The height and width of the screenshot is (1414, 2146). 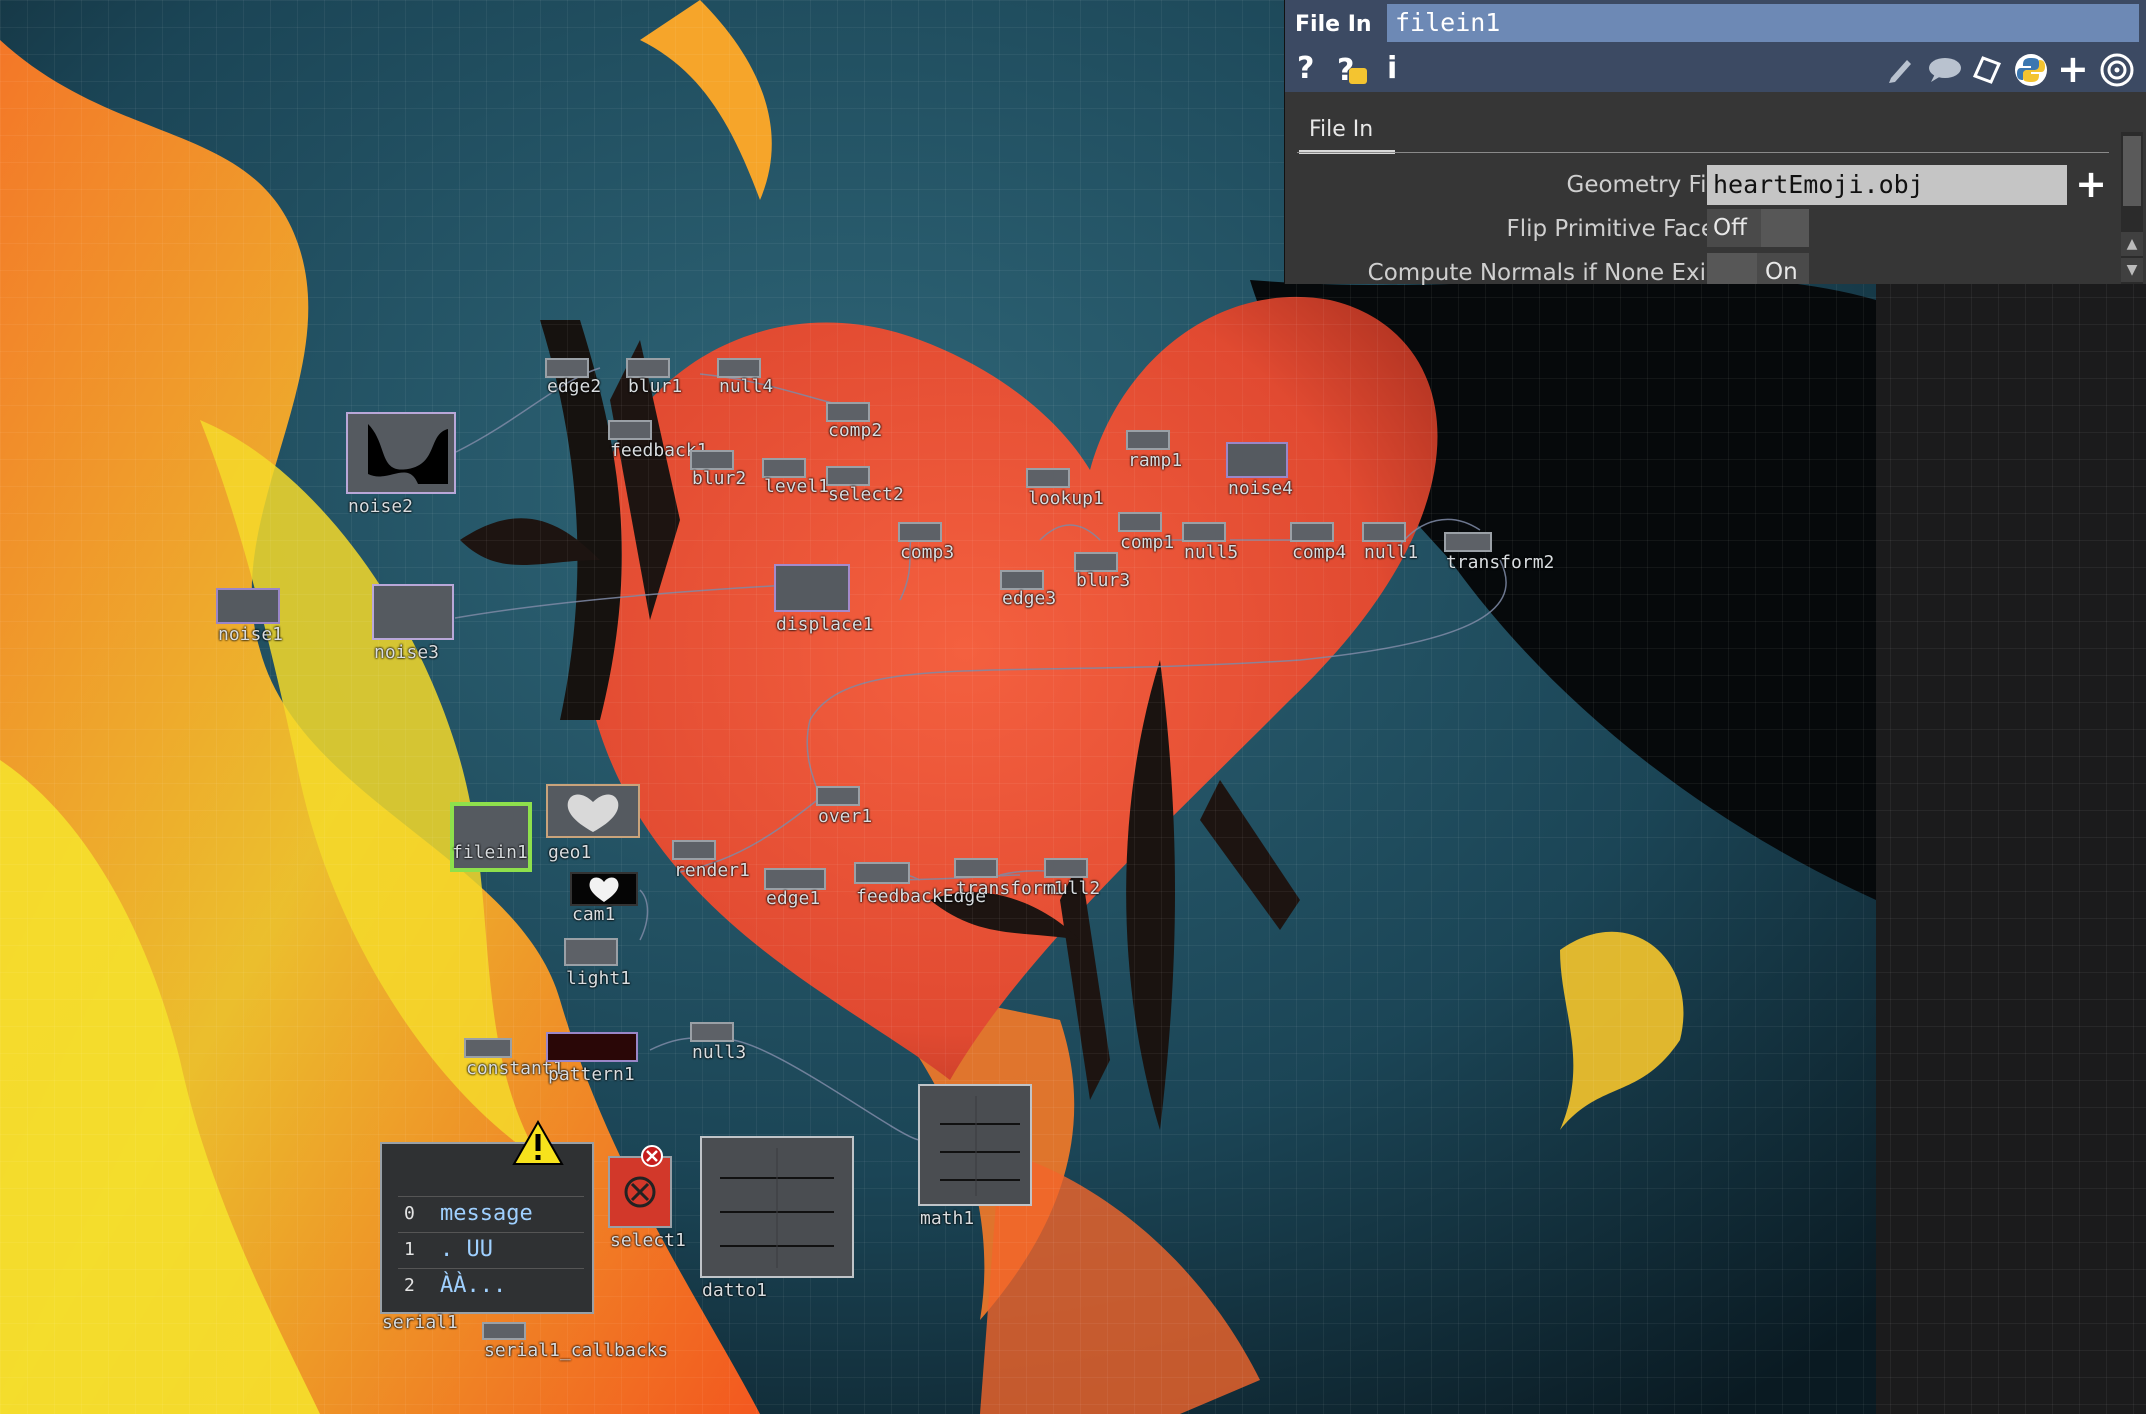 What do you see at coordinates (604, 889) in the screenshot?
I see `cam1-thumbnail` at bounding box center [604, 889].